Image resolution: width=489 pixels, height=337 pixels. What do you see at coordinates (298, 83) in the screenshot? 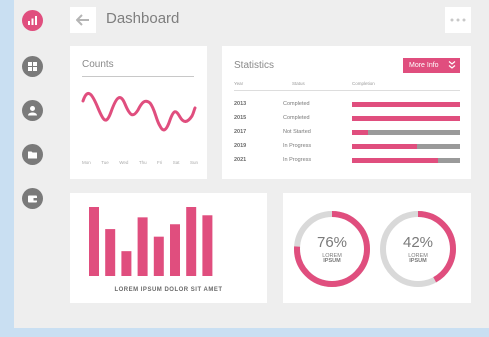
I see `column-header-status: Status` at bounding box center [298, 83].